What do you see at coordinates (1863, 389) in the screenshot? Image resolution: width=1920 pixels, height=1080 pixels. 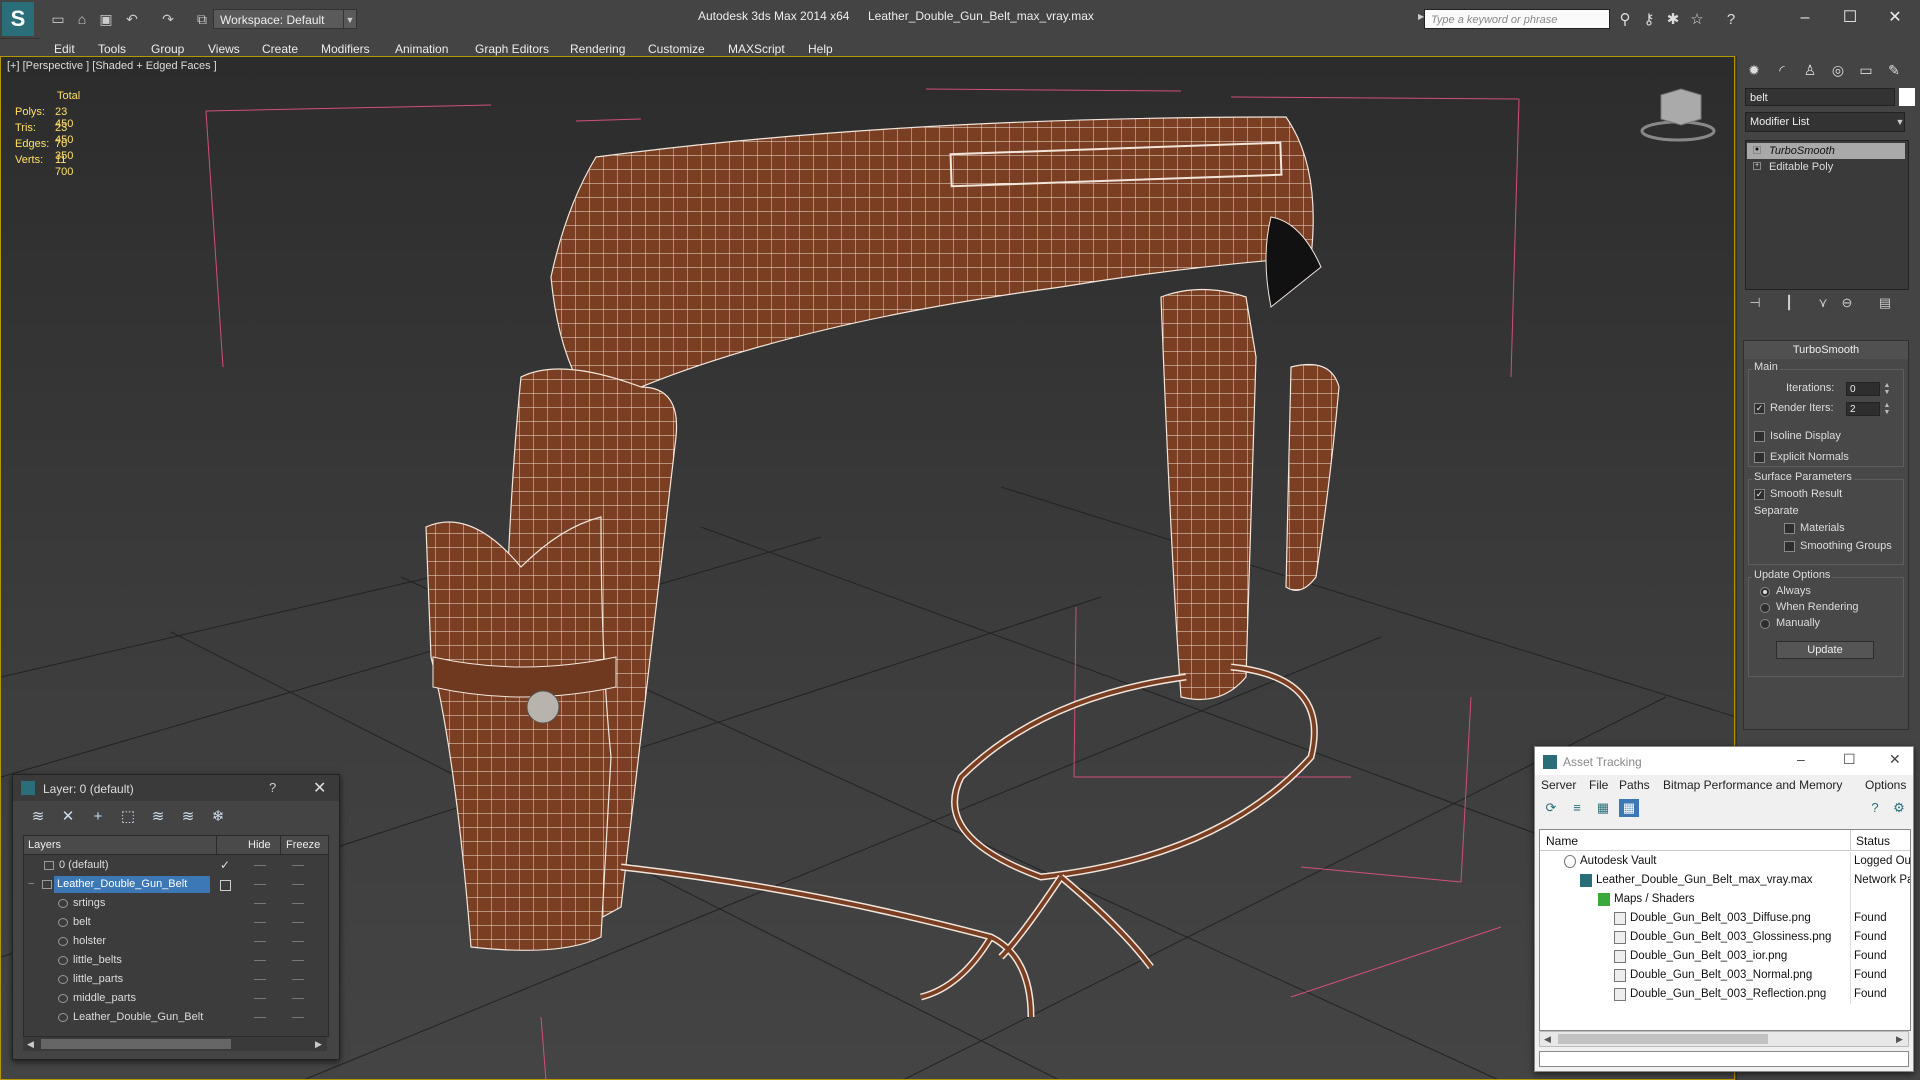 I see `iterations-spinner: 0` at bounding box center [1863, 389].